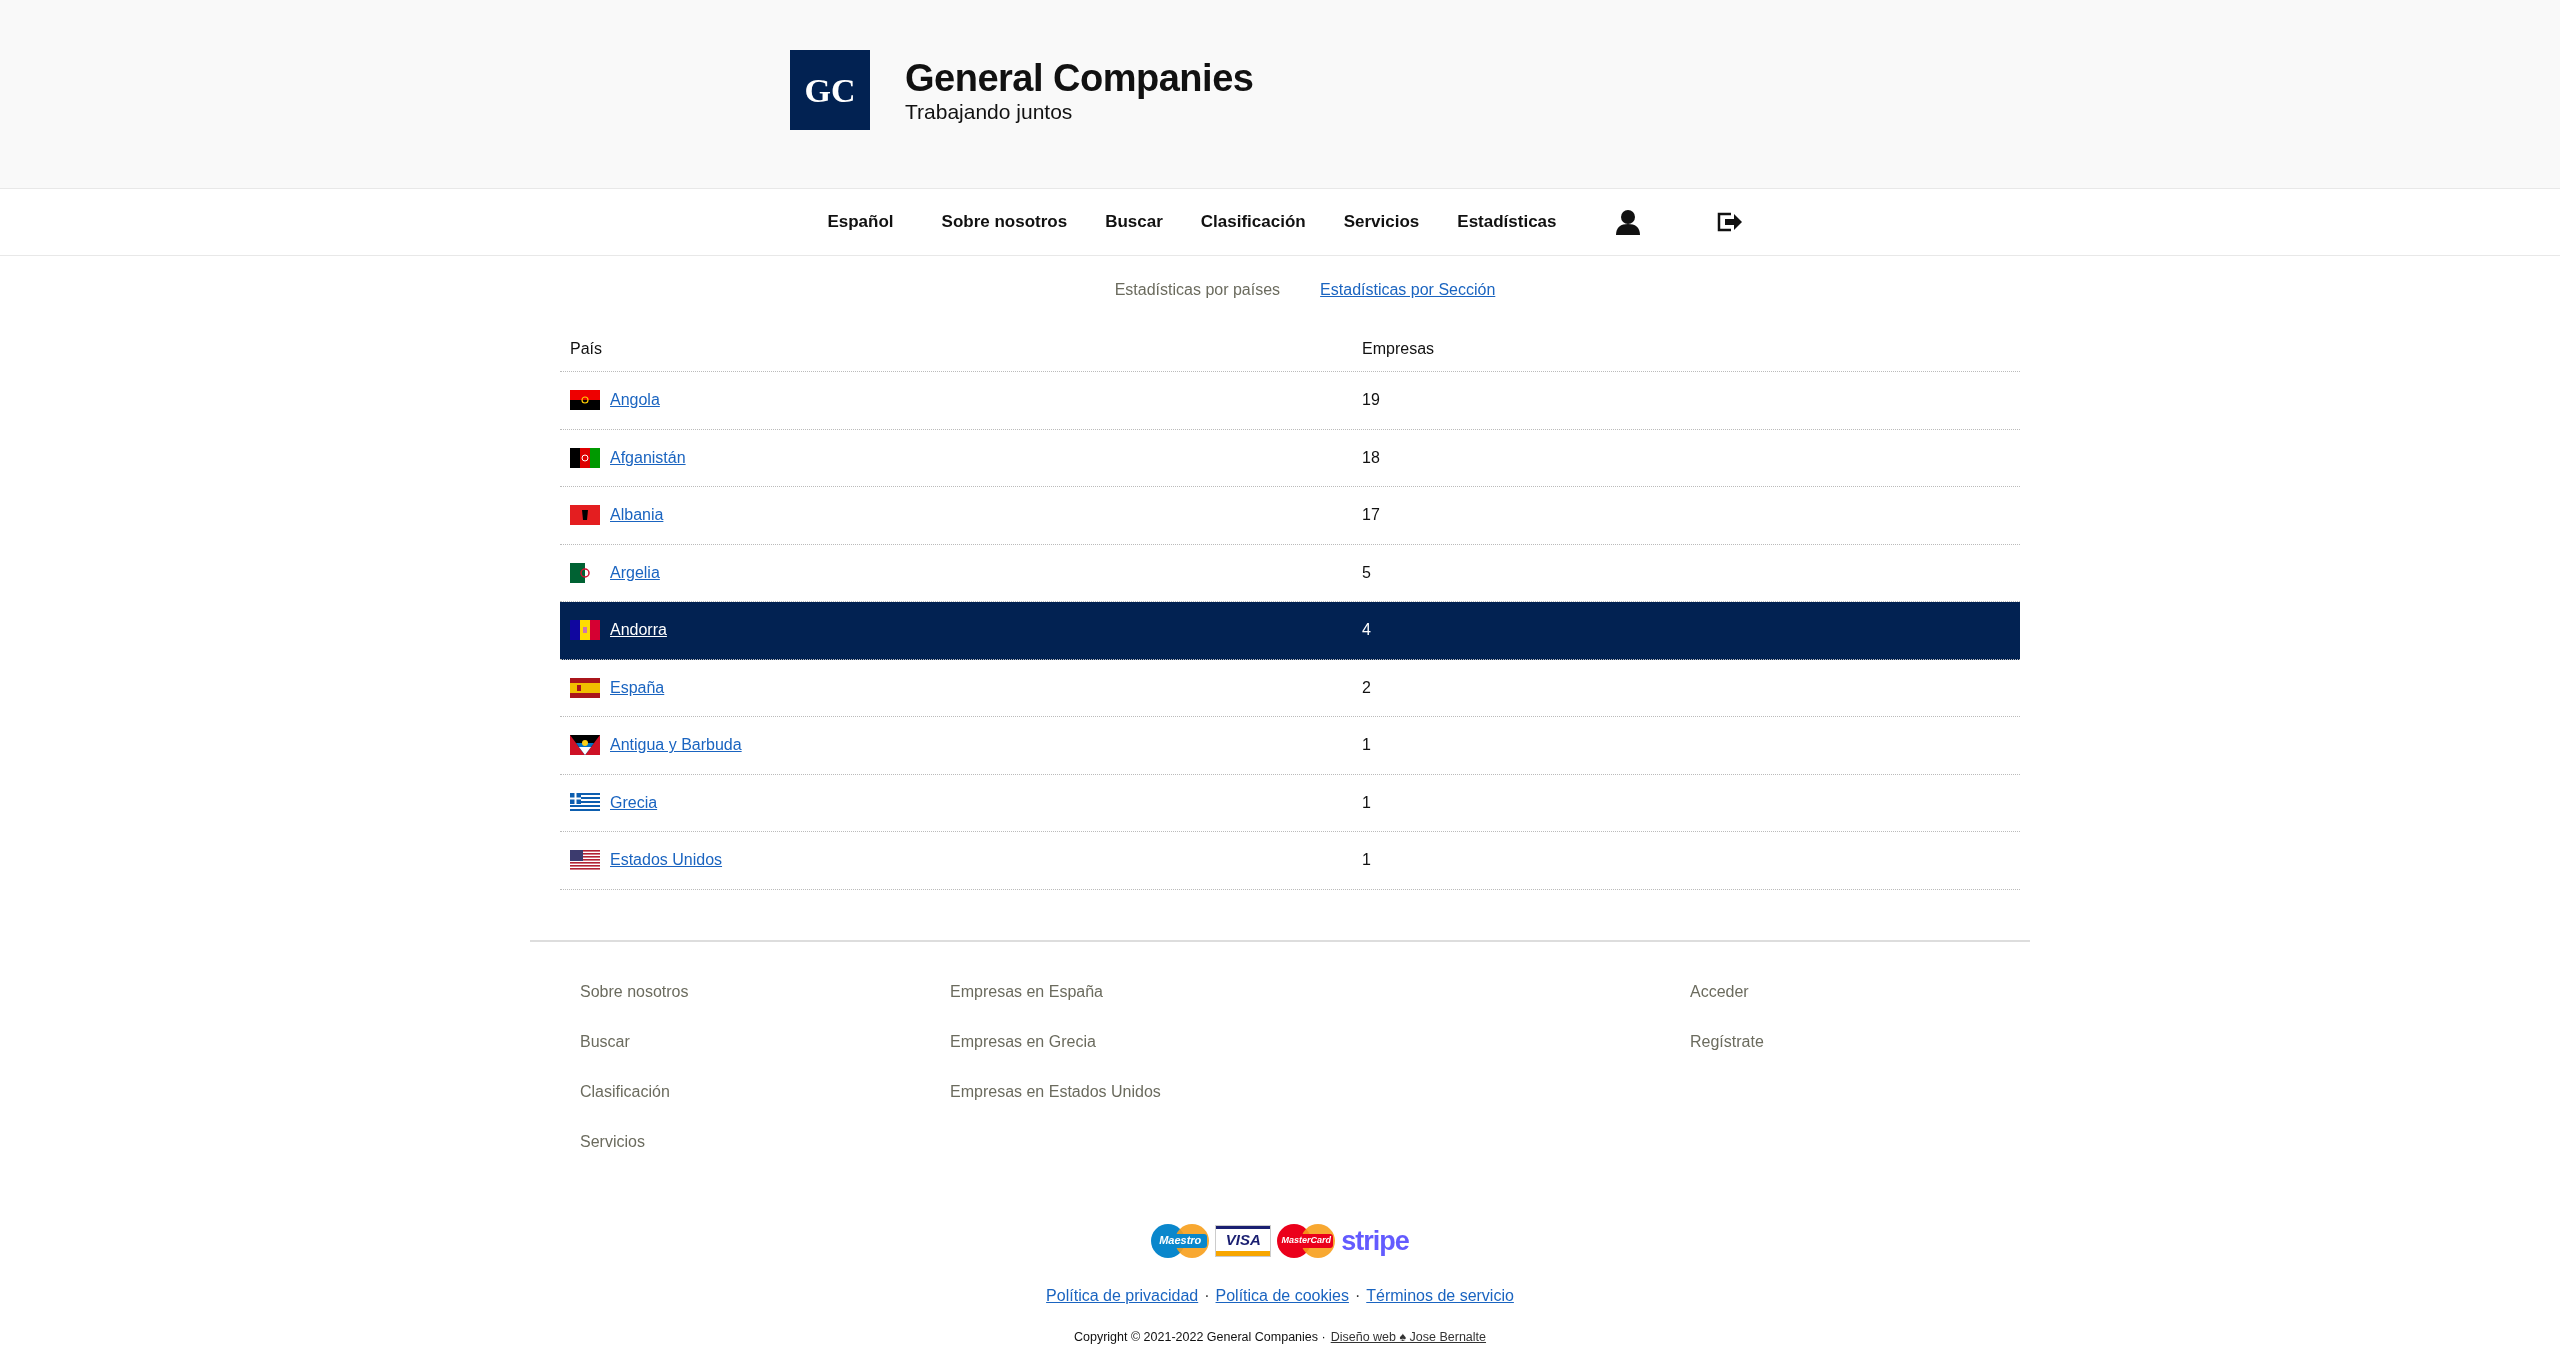 This screenshot has width=2560, height=1359. What do you see at coordinates (1729, 222) in the screenshot?
I see `logout-icon` at bounding box center [1729, 222].